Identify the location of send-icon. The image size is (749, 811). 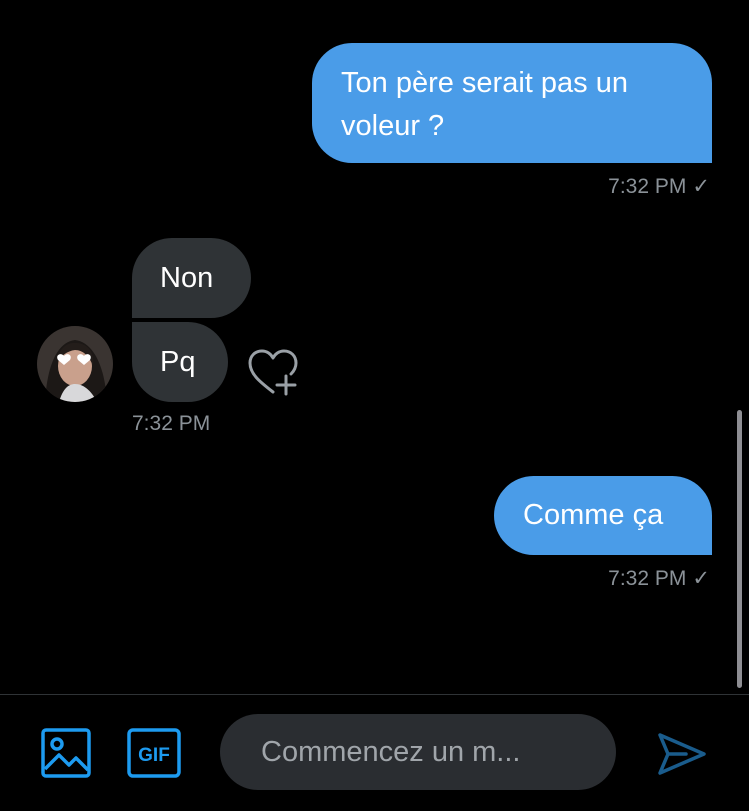
(682, 754).